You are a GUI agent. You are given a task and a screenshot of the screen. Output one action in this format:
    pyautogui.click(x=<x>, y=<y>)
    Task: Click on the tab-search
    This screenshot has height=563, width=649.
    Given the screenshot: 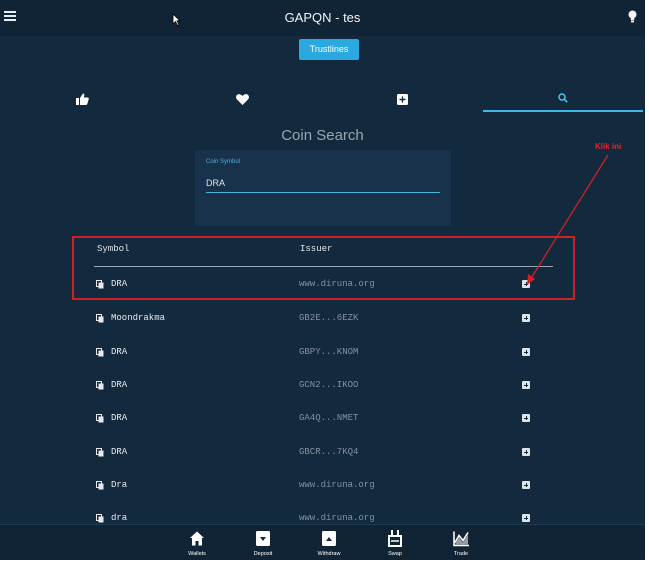 What is the action you would take?
    pyautogui.click(x=563, y=99)
    